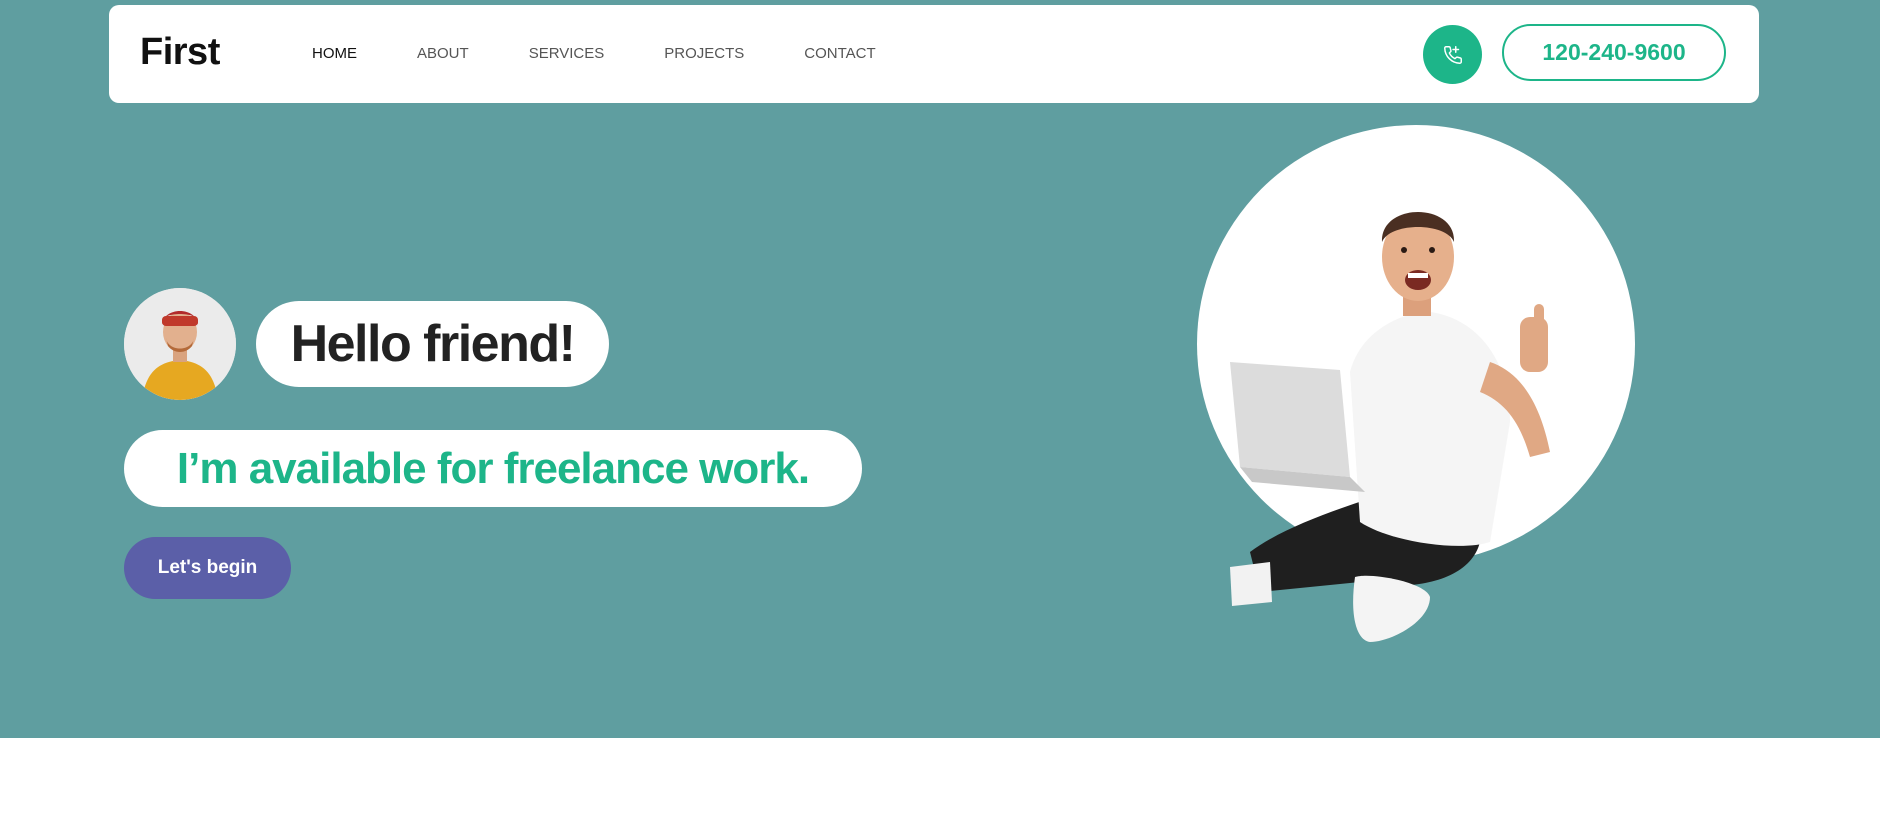  What do you see at coordinates (1416, 383) in the screenshot?
I see `man-with-laptop-illustration` at bounding box center [1416, 383].